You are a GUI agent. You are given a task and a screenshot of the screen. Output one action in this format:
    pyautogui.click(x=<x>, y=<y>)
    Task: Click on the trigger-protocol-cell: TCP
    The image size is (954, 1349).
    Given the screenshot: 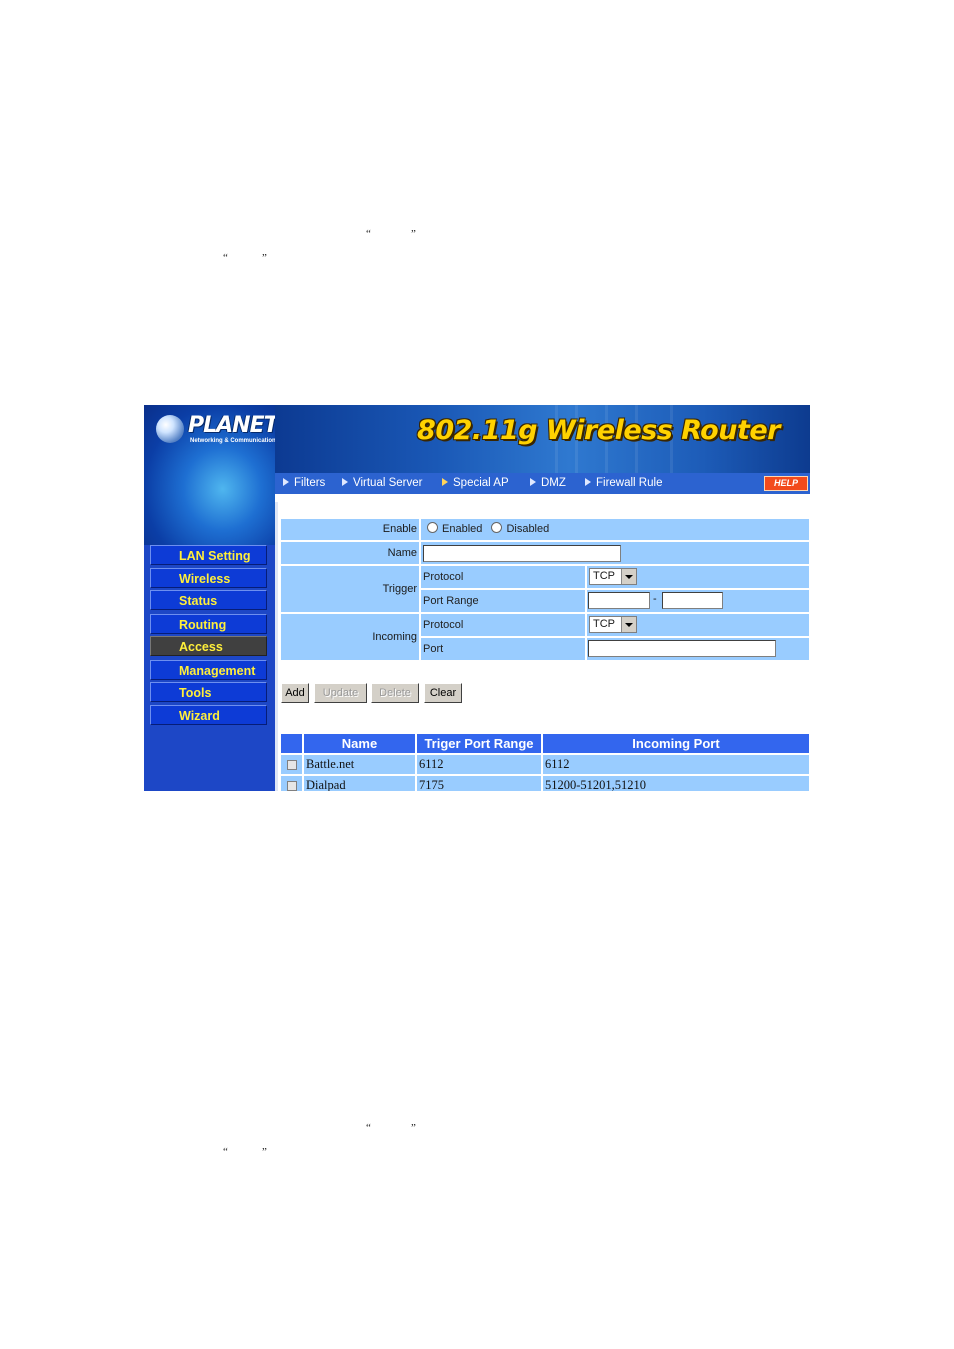 What is the action you would take?
    pyautogui.click(x=698, y=577)
    